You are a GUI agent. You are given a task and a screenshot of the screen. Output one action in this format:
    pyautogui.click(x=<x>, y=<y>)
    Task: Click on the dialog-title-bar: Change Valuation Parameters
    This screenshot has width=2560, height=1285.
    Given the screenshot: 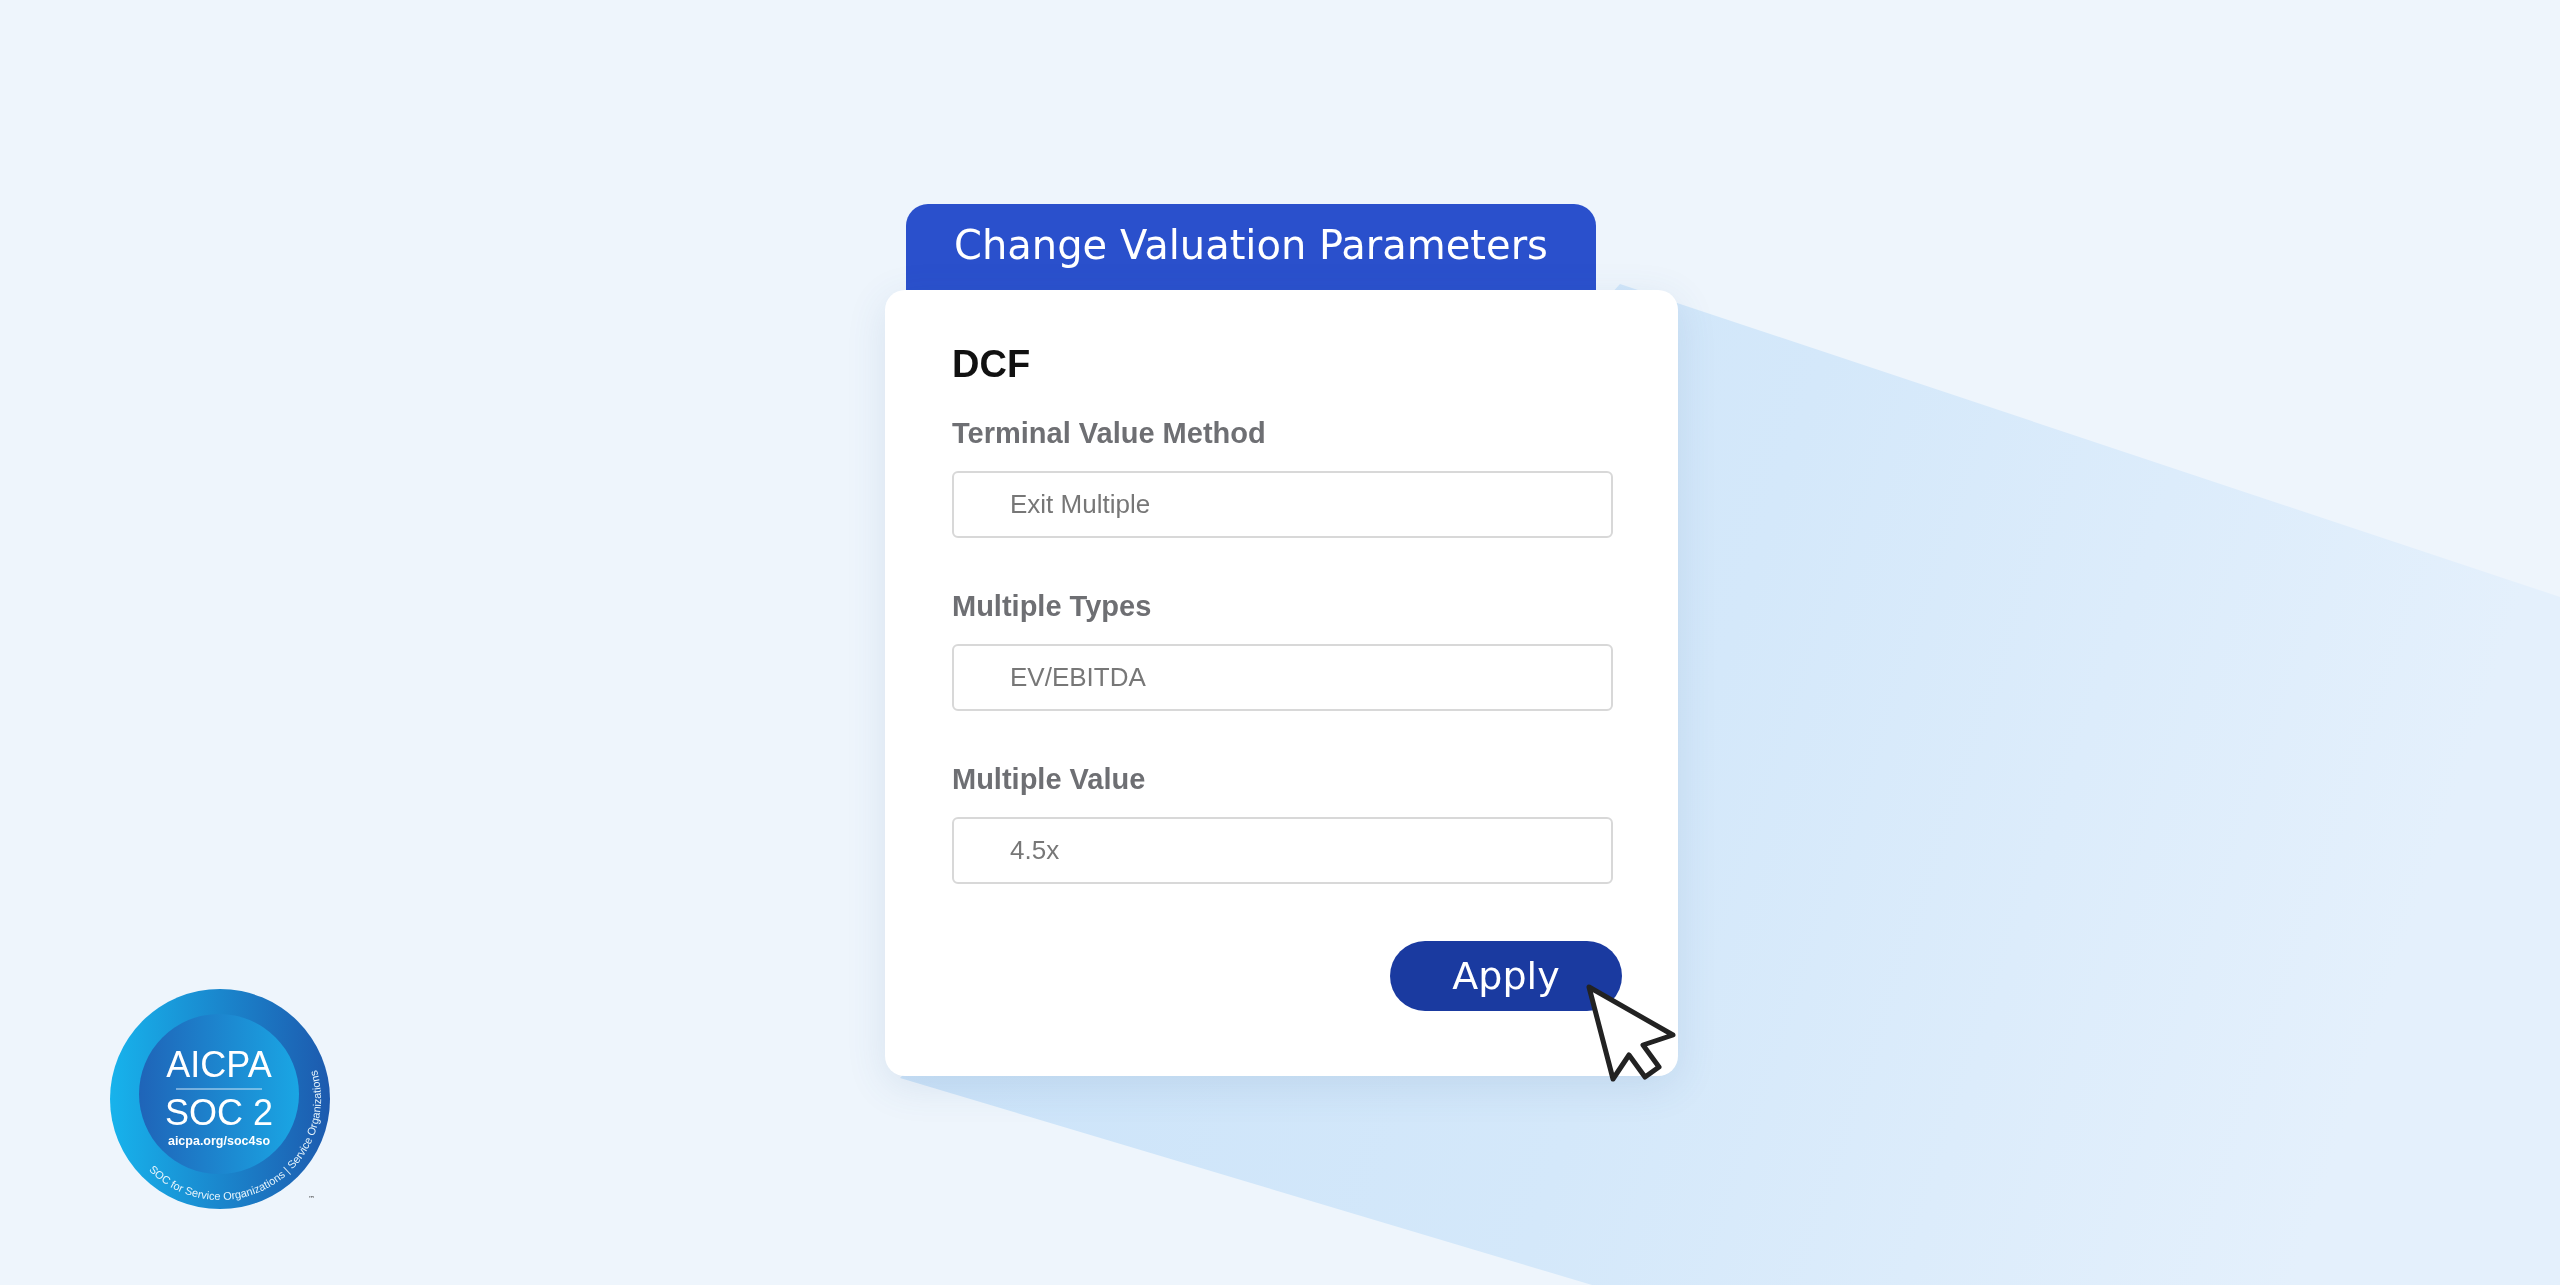 What is the action you would take?
    pyautogui.click(x=1251, y=247)
    